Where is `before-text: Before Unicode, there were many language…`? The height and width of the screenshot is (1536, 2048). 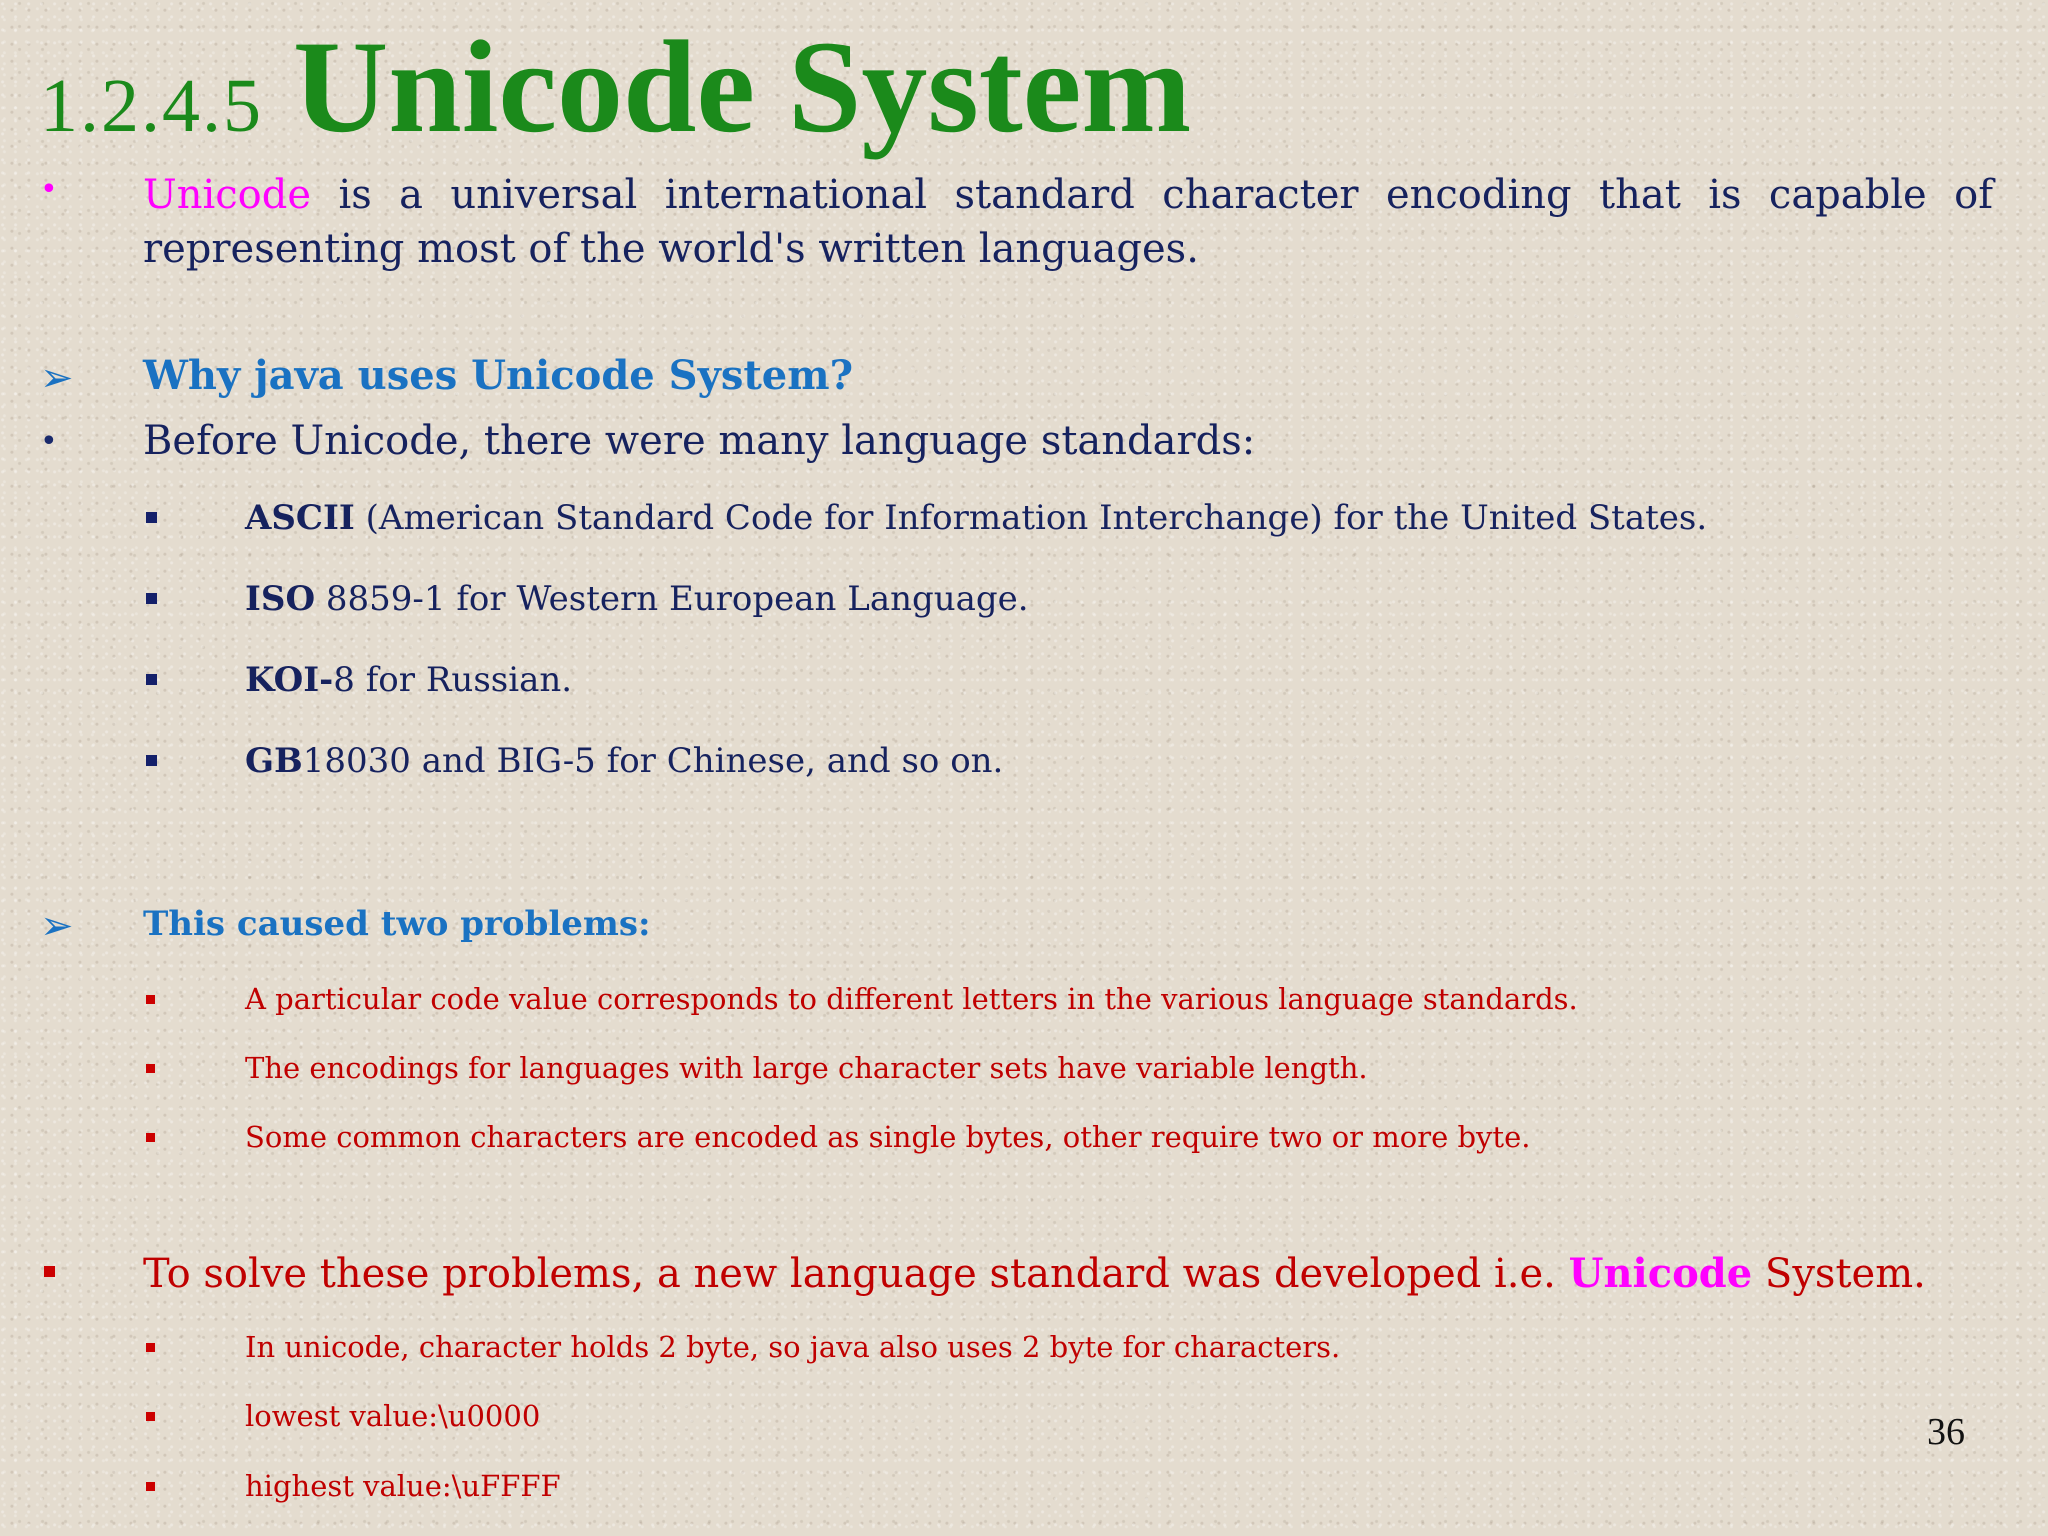 before-text: Before Unicode, there were many language… is located at coordinates (699, 441).